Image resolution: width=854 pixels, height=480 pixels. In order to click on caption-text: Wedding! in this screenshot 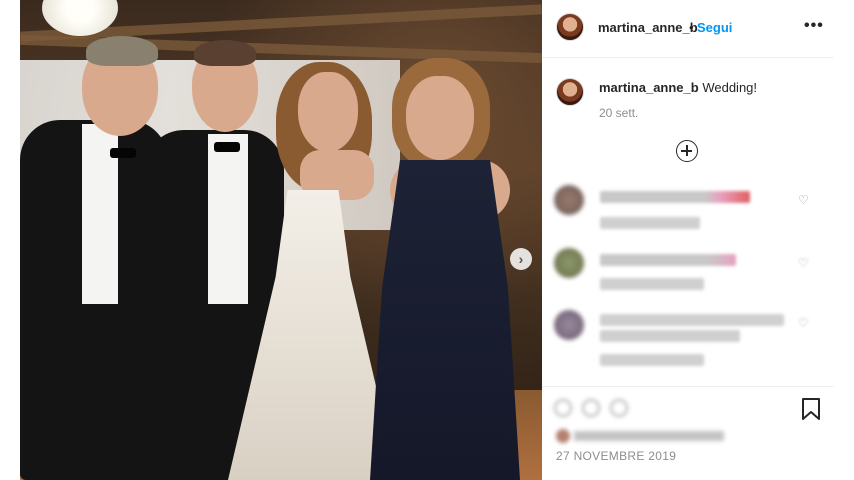, I will do `click(730, 87)`.